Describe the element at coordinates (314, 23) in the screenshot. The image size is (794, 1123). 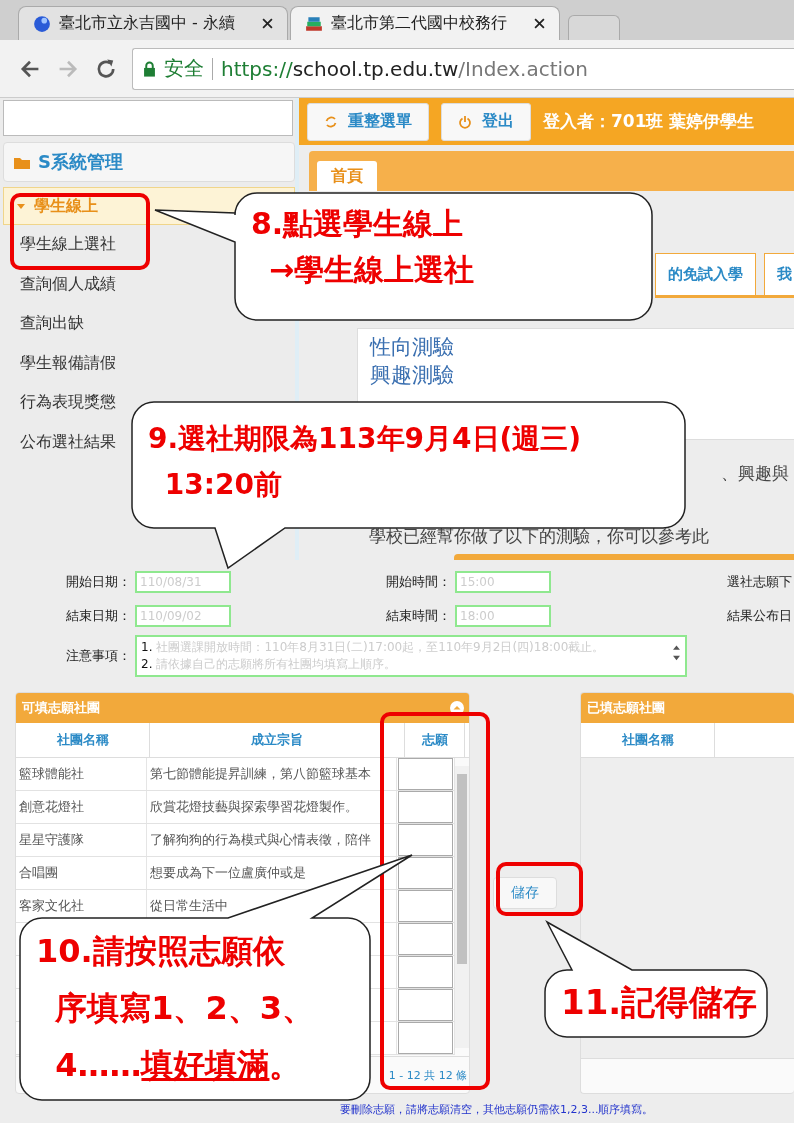
I see `books-icon` at that location.